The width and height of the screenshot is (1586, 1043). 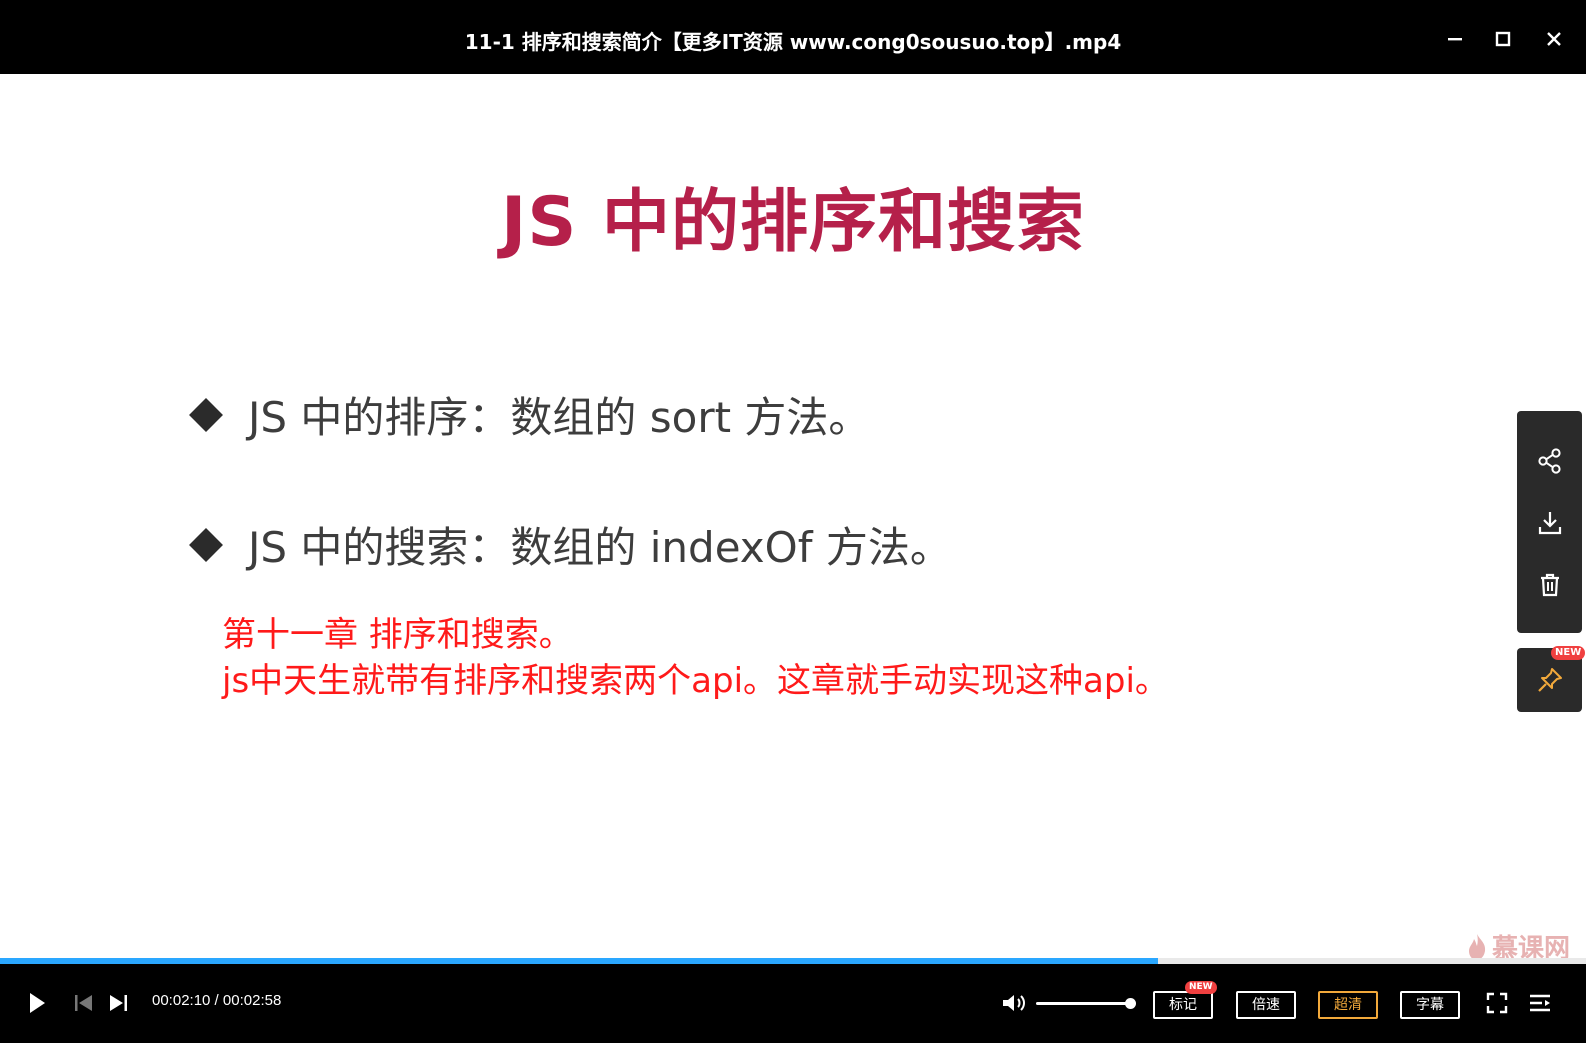 I want to click on share-icon, so click(x=1549, y=461).